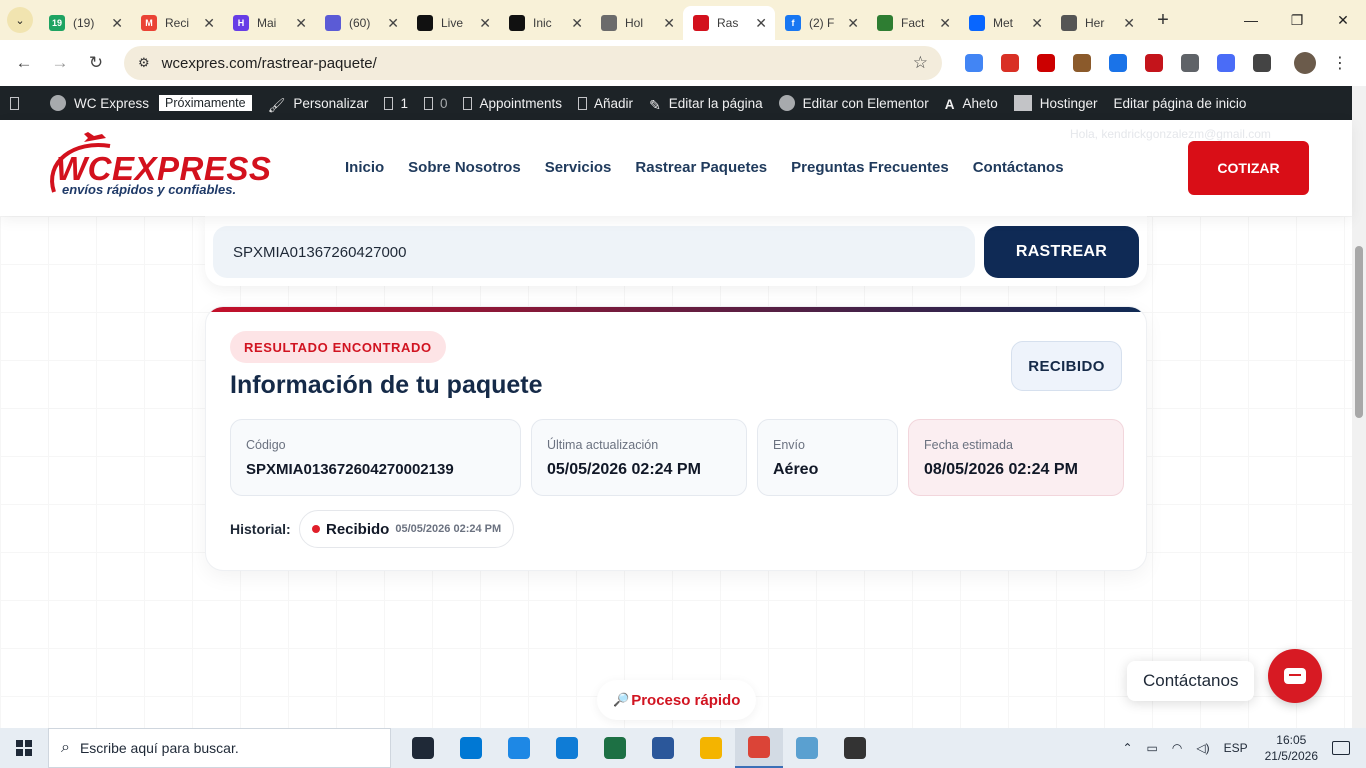 The height and width of the screenshot is (768, 1366). I want to click on new-content-count: 0, so click(435, 103).